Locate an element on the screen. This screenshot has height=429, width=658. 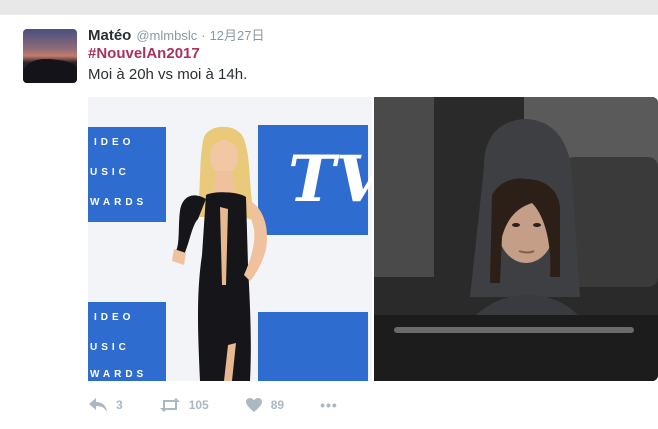
heart-icon is located at coordinates (253, 405).